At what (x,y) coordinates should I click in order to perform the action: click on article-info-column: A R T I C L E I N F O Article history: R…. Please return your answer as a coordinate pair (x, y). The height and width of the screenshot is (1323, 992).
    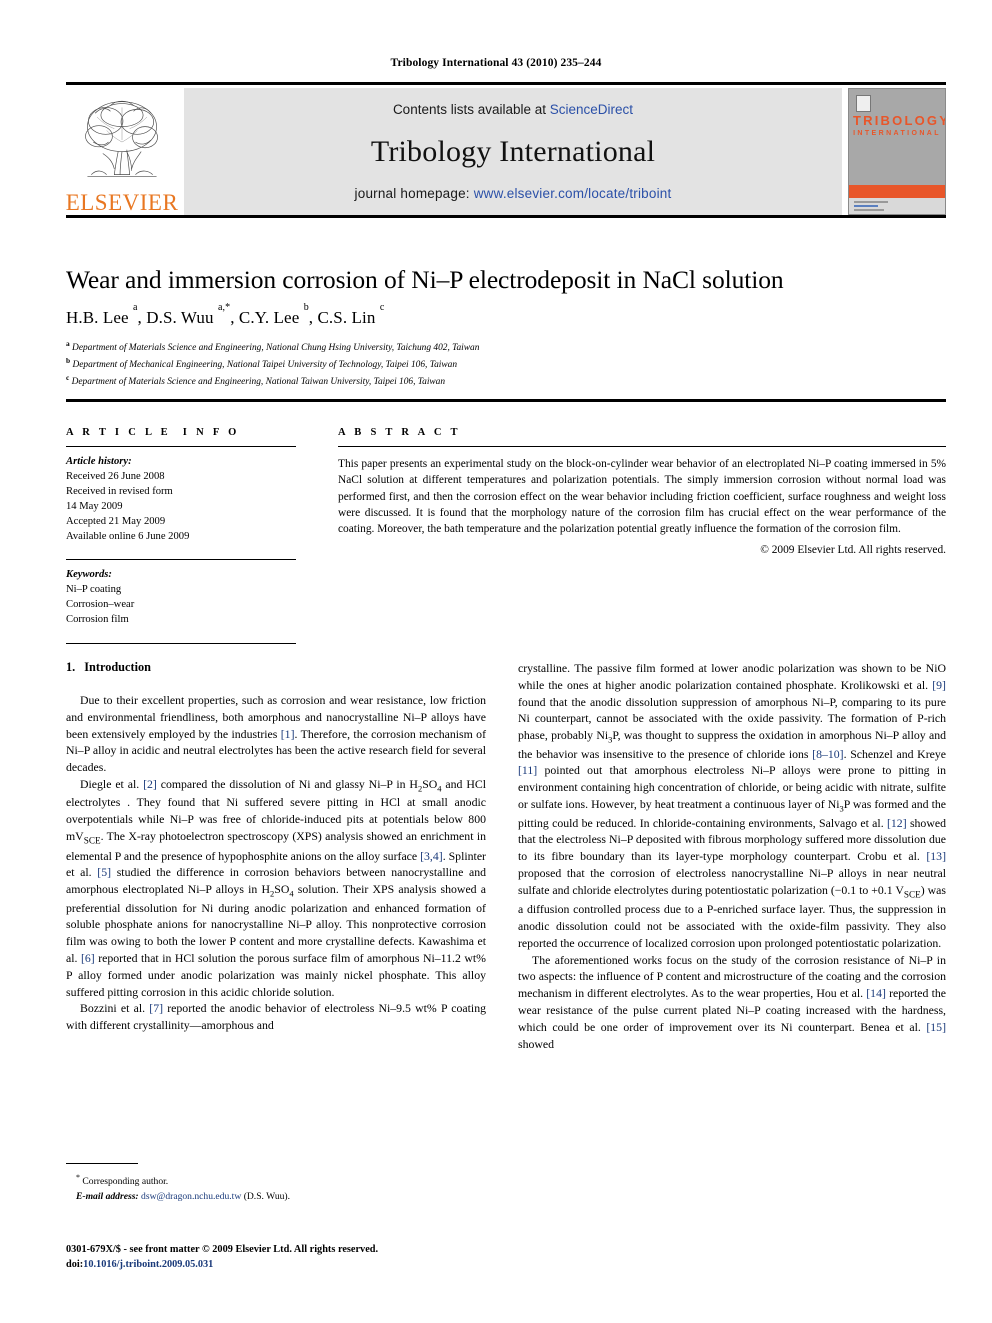
    Looking at the image, I should click on (181, 536).